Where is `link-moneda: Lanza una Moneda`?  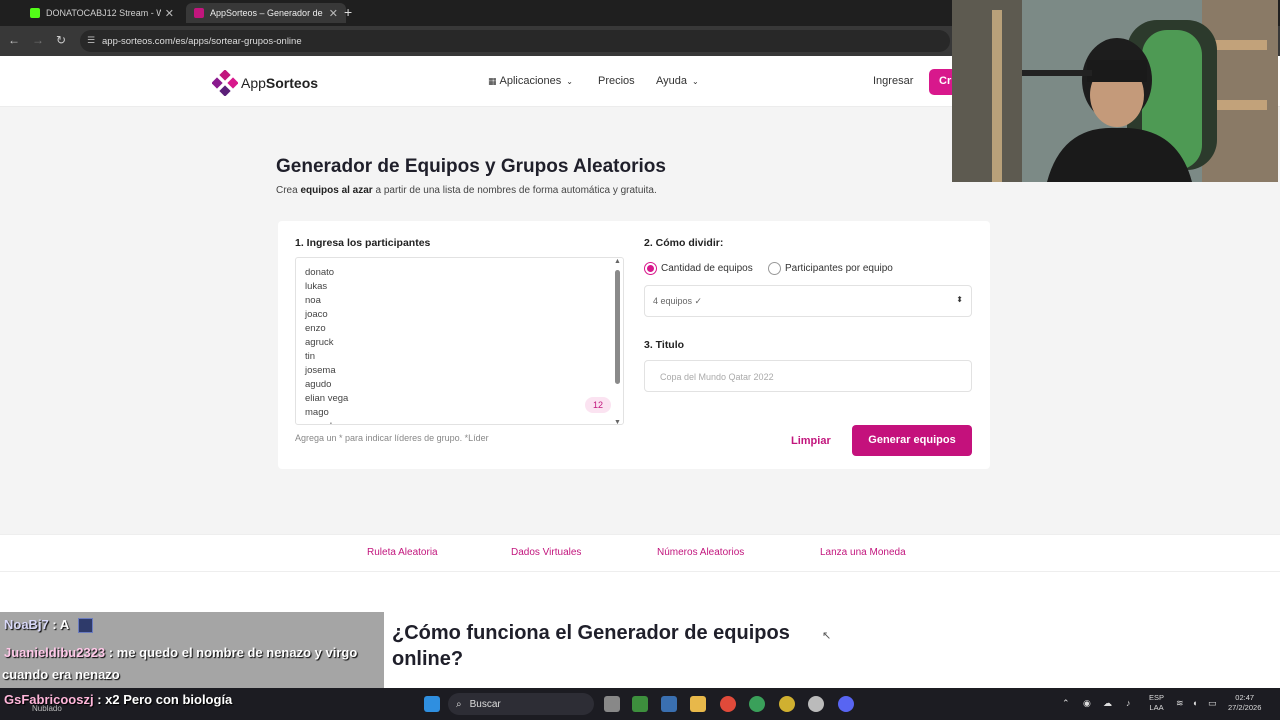 link-moneda: Lanza una Moneda is located at coordinates (863, 552).